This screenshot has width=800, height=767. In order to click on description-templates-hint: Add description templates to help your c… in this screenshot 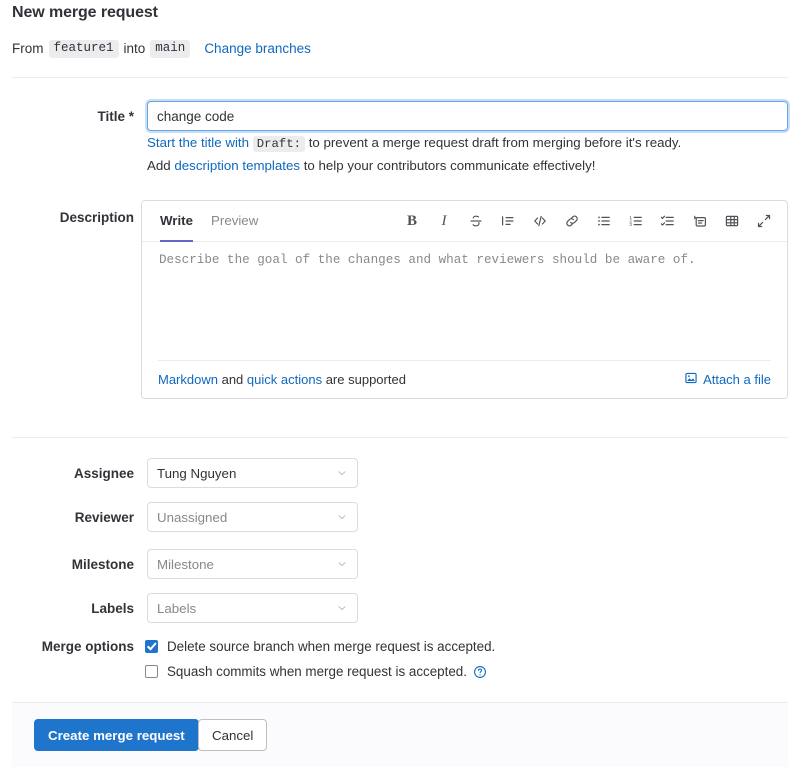, I will do `click(371, 165)`.